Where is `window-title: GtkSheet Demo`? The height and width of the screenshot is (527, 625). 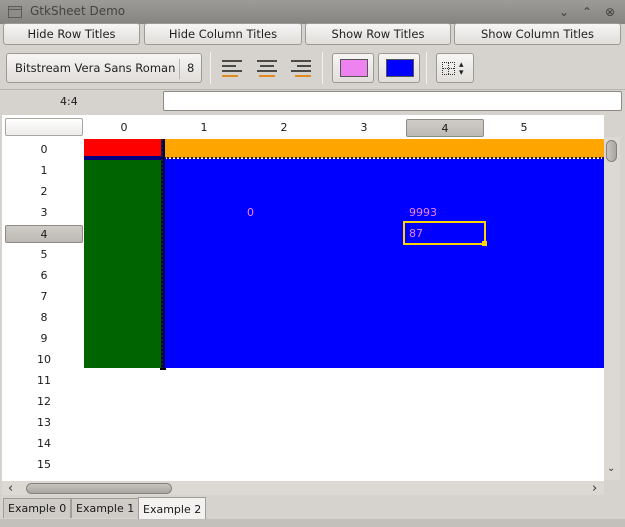
window-title: GtkSheet Demo is located at coordinates (78, 11).